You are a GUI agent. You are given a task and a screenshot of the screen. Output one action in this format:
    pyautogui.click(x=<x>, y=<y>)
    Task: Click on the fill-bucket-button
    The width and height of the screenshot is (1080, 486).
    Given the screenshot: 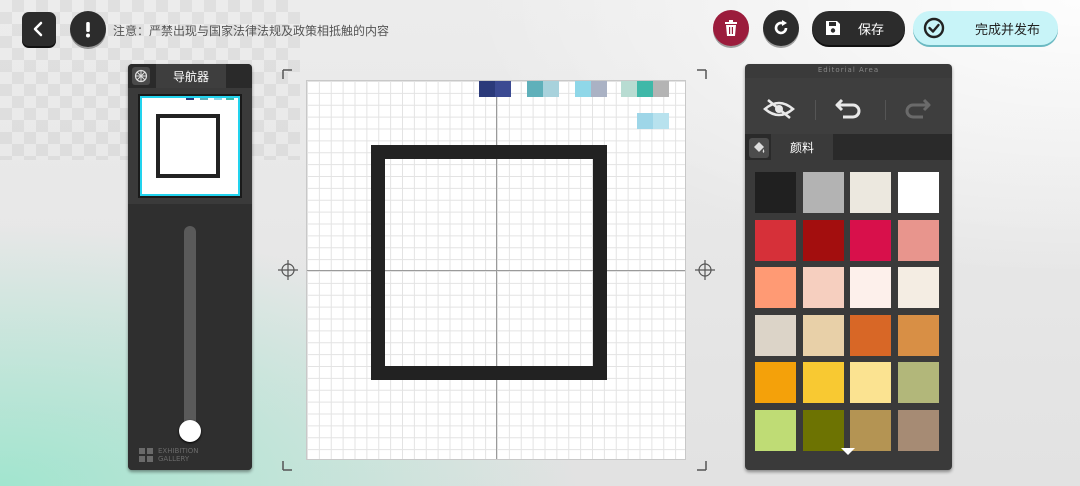 What is the action you would take?
    pyautogui.click(x=759, y=148)
    